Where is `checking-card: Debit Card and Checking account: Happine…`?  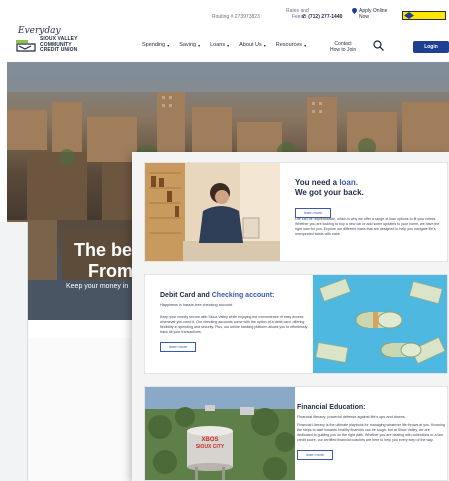
checking-card: Debit Card and Checking account: Happine… is located at coordinates (296, 324).